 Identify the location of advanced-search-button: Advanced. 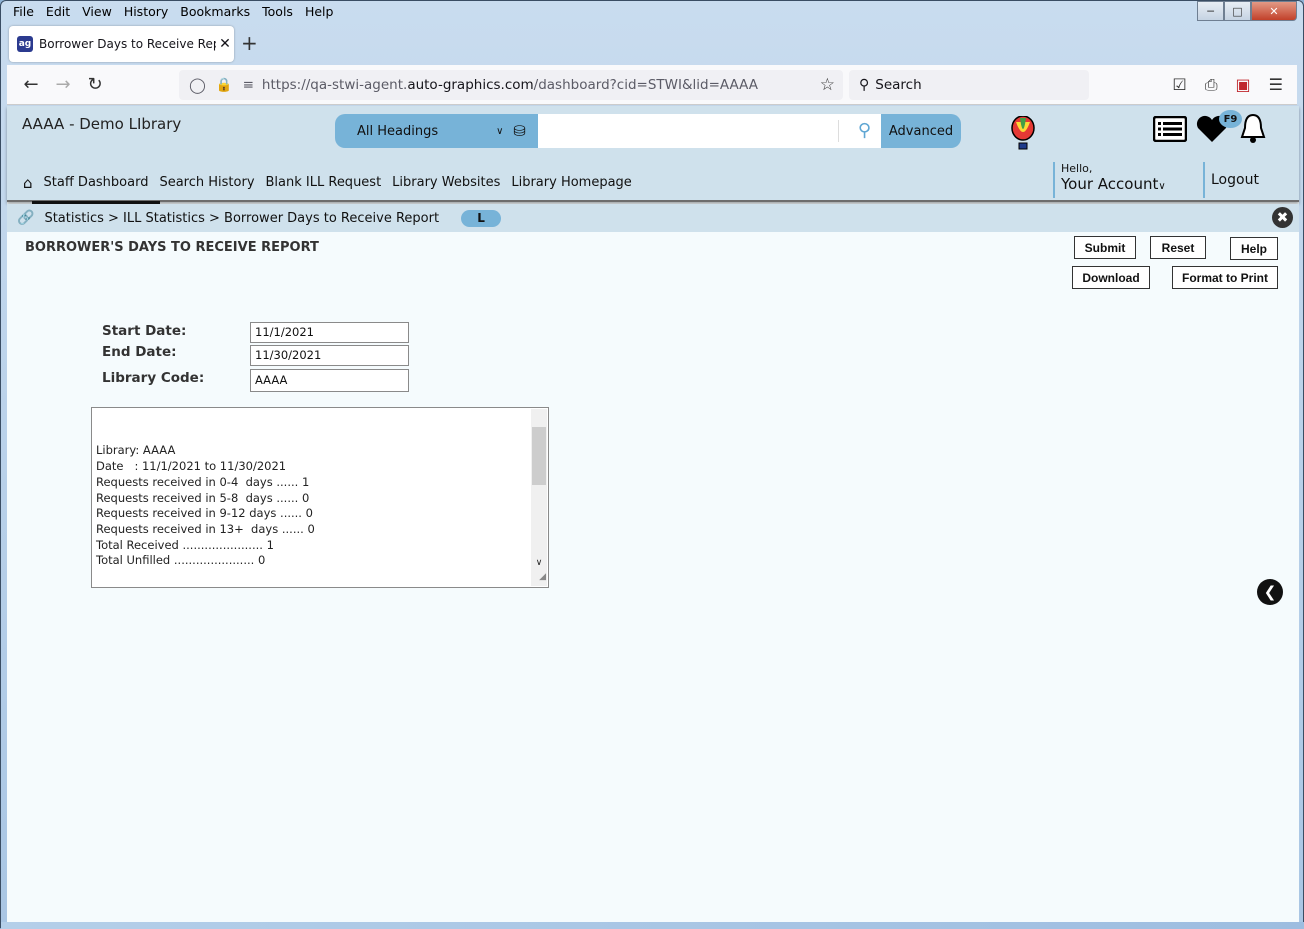
(921, 131).